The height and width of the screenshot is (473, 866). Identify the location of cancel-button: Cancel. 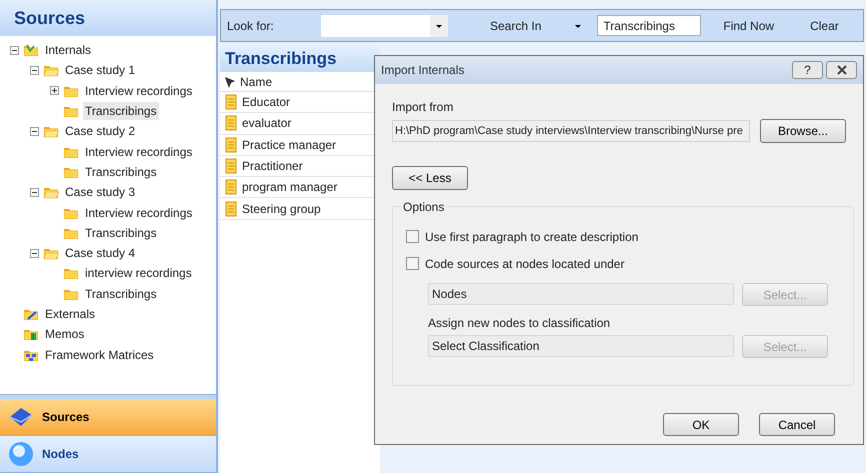
(797, 424).